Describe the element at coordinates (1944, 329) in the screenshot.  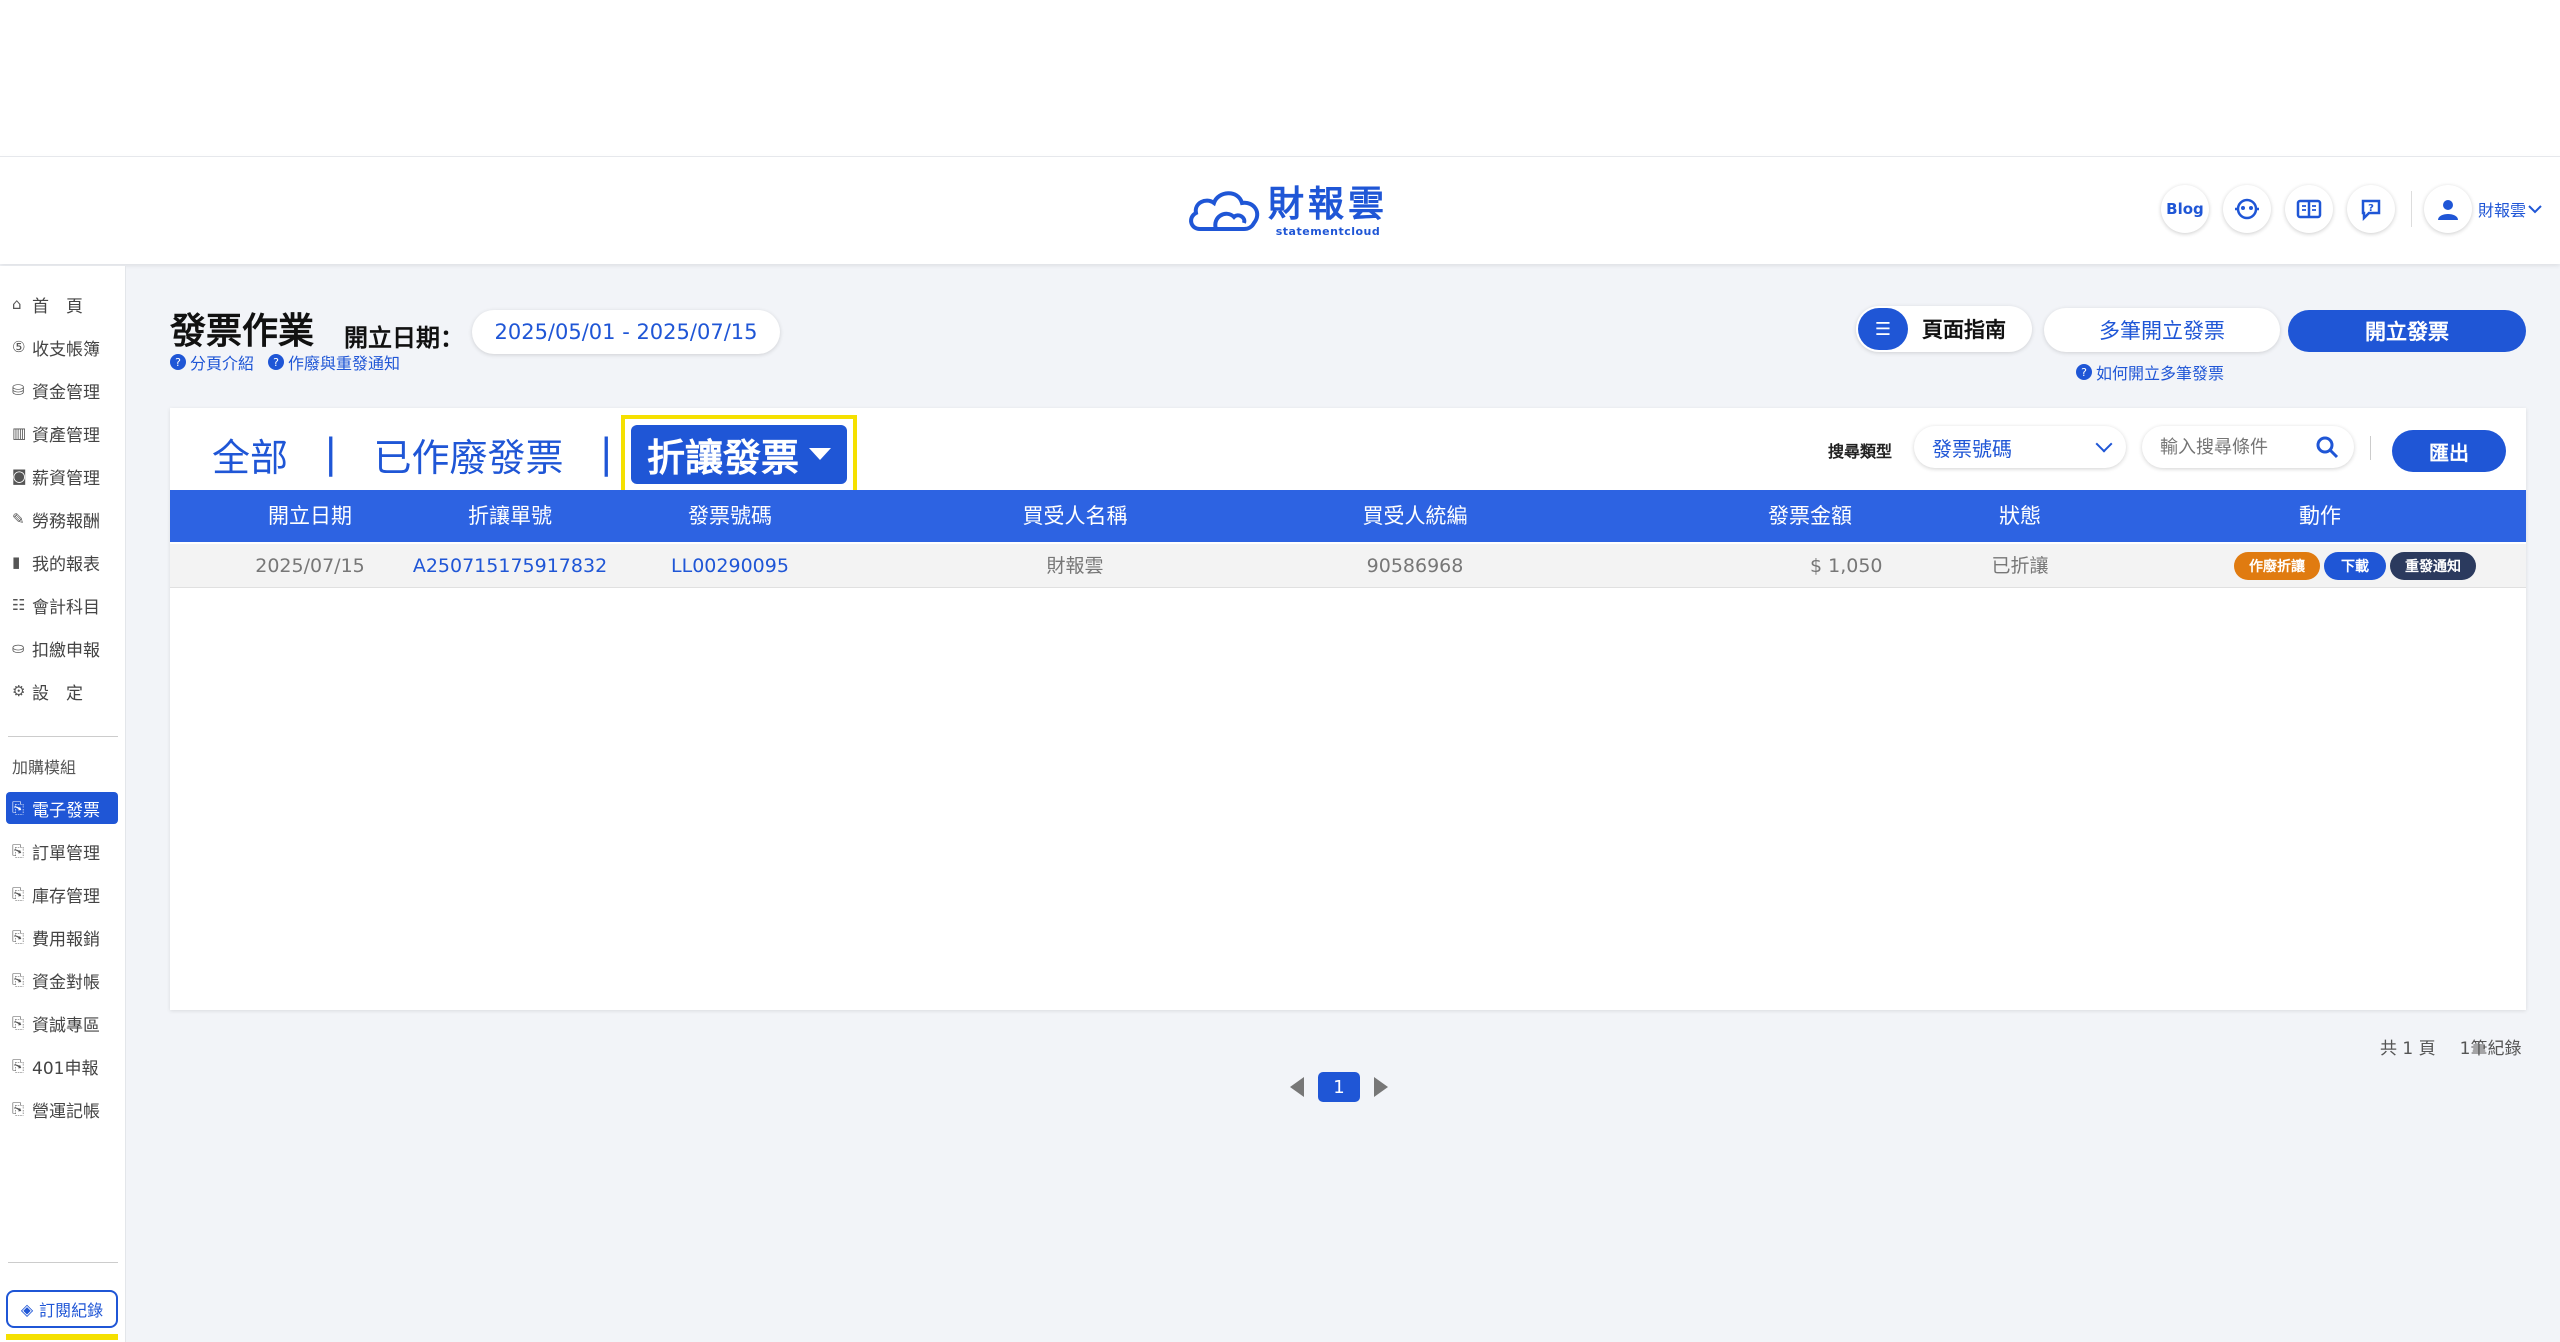
I see `page-guide-button: ☰ 頁面指南` at that location.